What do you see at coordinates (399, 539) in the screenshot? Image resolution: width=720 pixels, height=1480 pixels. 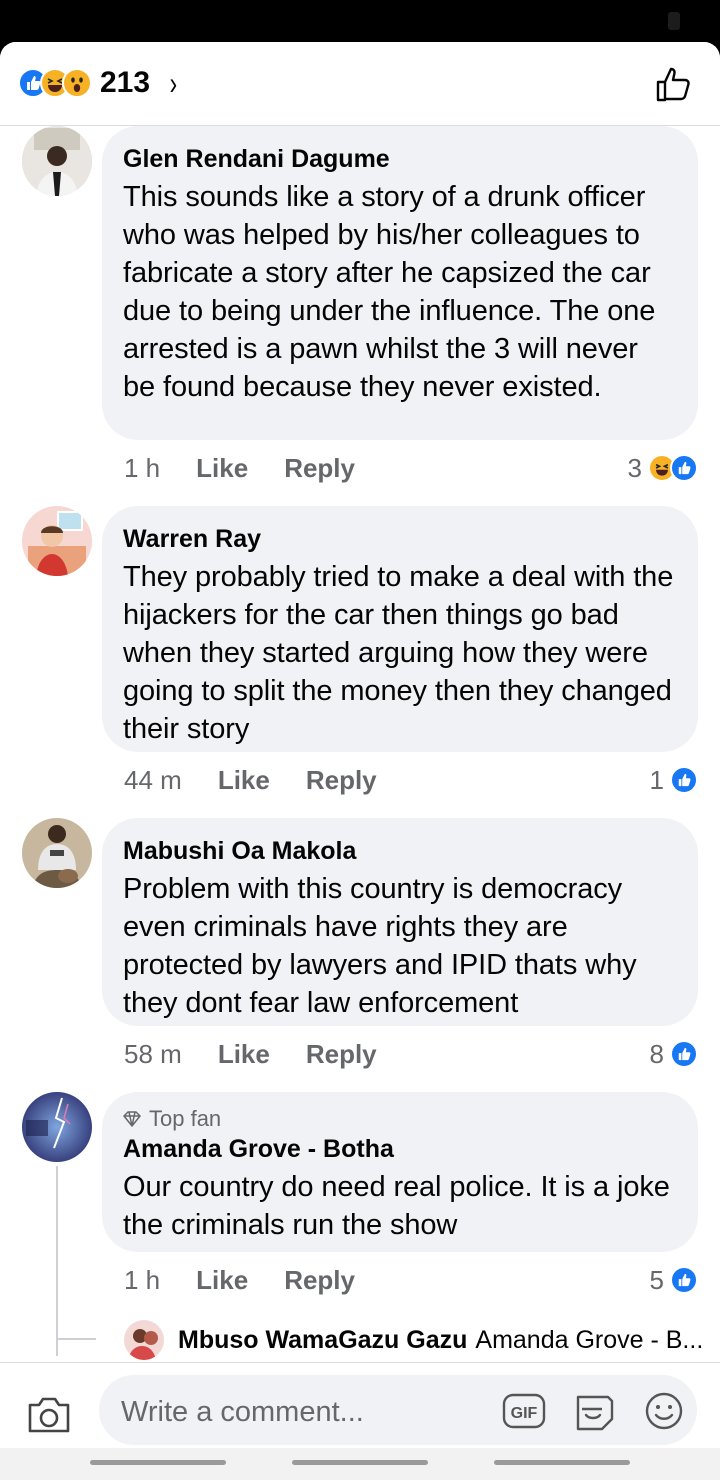 I see `commenter-name: Warren Ray` at bounding box center [399, 539].